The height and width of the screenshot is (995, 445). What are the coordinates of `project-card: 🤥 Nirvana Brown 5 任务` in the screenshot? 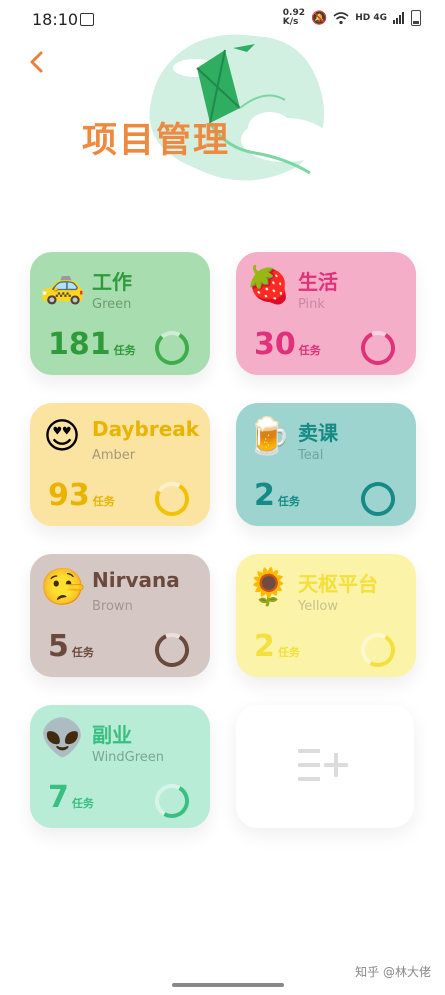 It's located at (120, 615).